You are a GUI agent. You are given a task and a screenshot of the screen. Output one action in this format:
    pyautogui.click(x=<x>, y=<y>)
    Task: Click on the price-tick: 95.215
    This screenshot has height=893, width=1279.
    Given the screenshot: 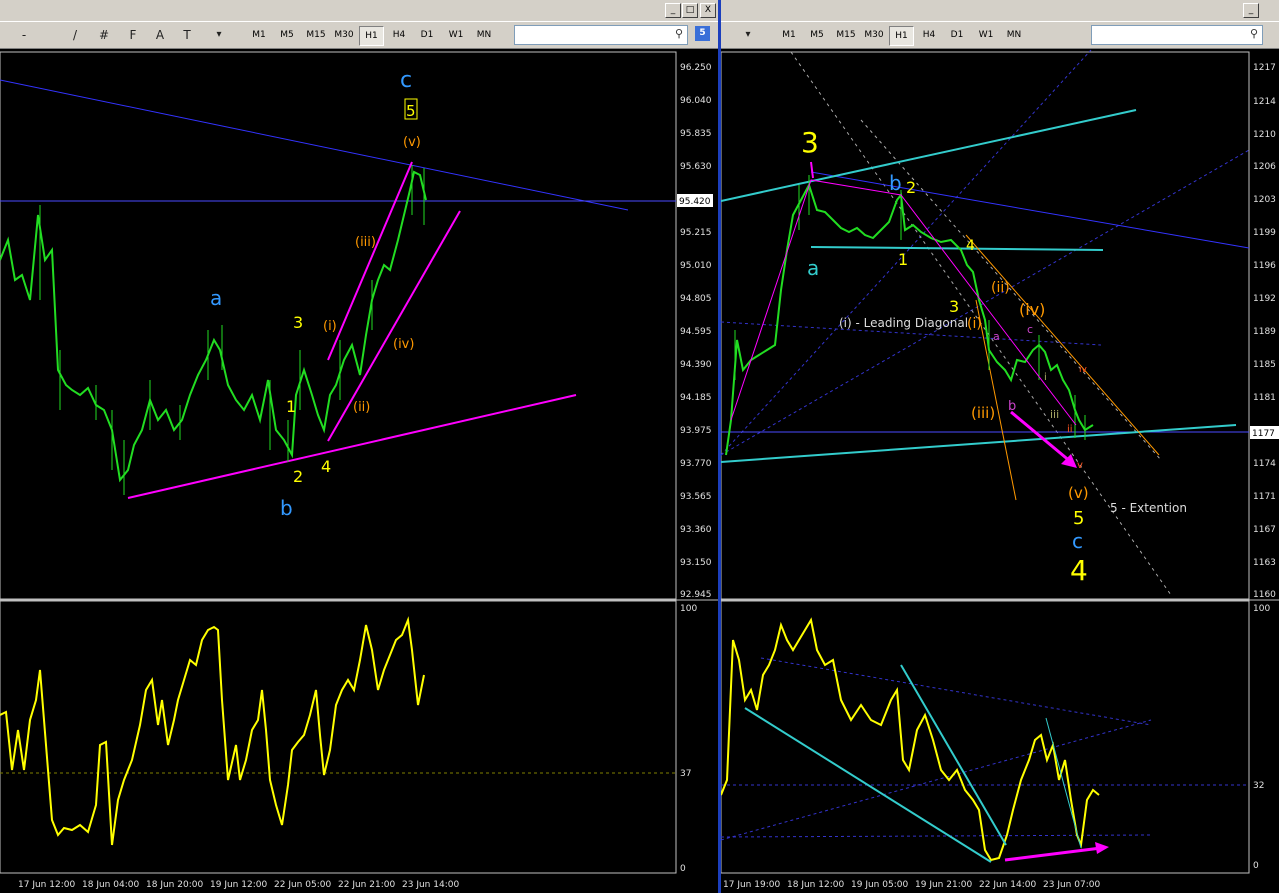 What is the action you would take?
    pyautogui.click(x=696, y=233)
    